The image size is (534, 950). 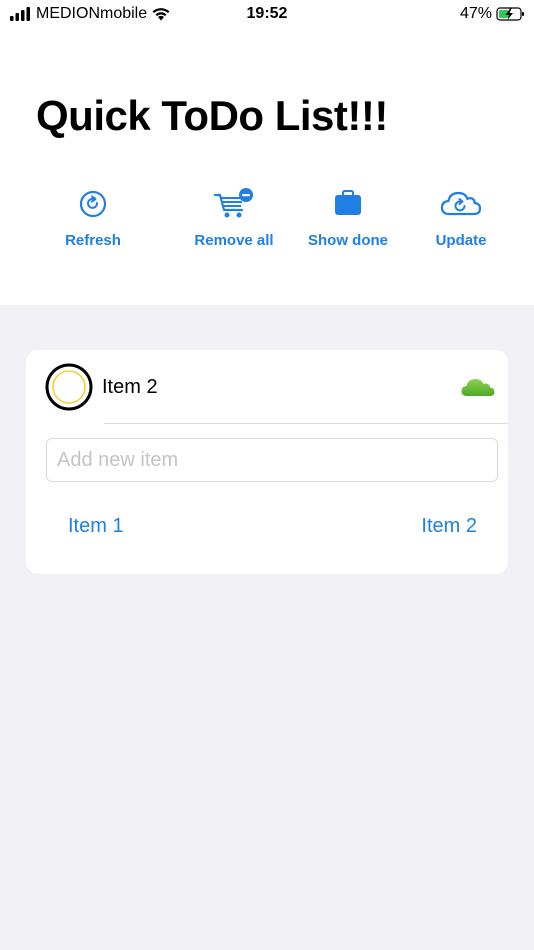 I want to click on briefcase-icon, so click(x=348, y=202).